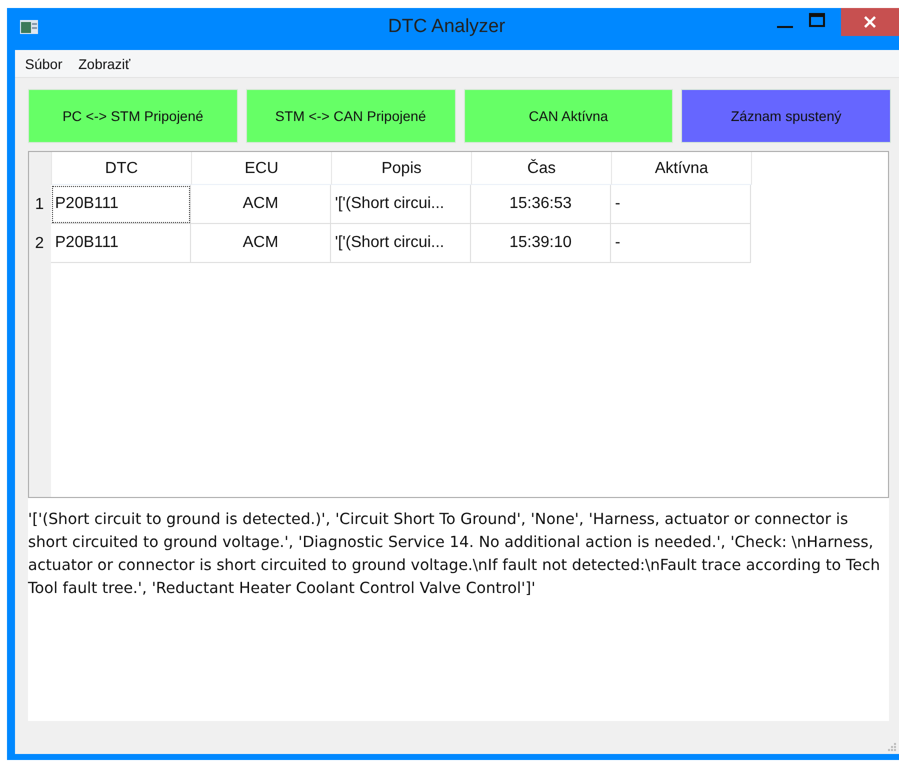  I want to click on row-number: 1, so click(40, 204).